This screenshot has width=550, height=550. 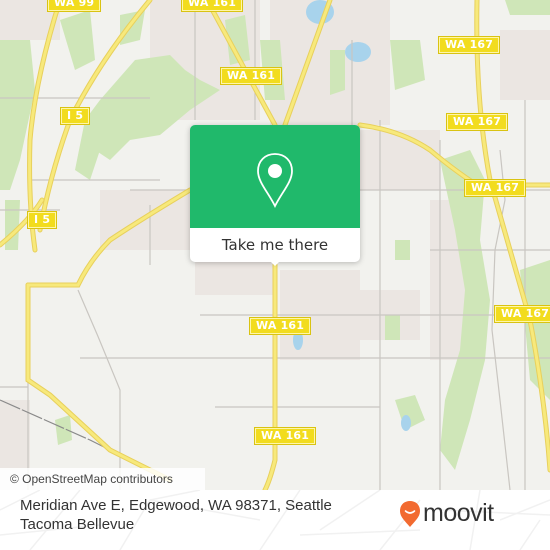 What do you see at coordinates (410, 513) in the screenshot?
I see `moovit-pin-icon` at bounding box center [410, 513].